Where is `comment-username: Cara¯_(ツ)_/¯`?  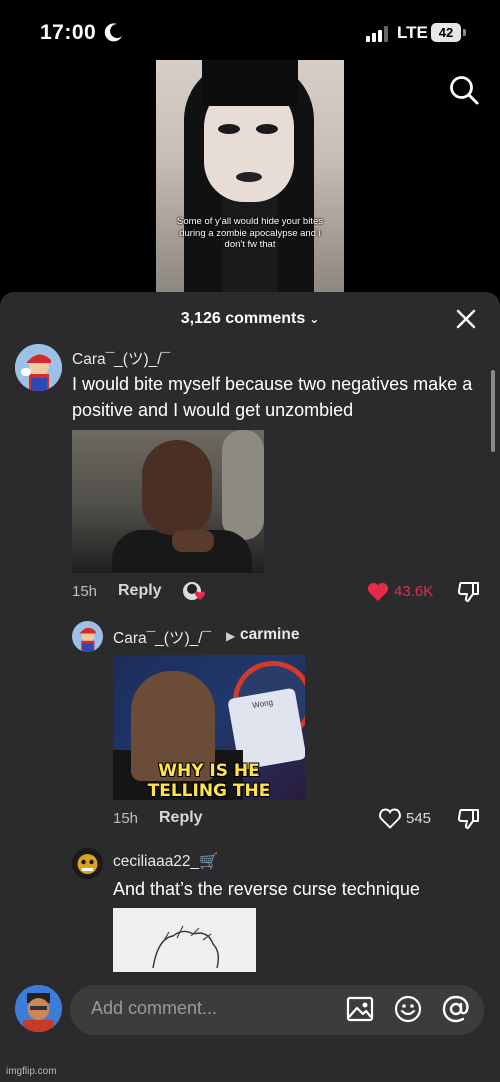
comment-username: Cara¯_(ツ)_/¯ is located at coordinates (121, 358).